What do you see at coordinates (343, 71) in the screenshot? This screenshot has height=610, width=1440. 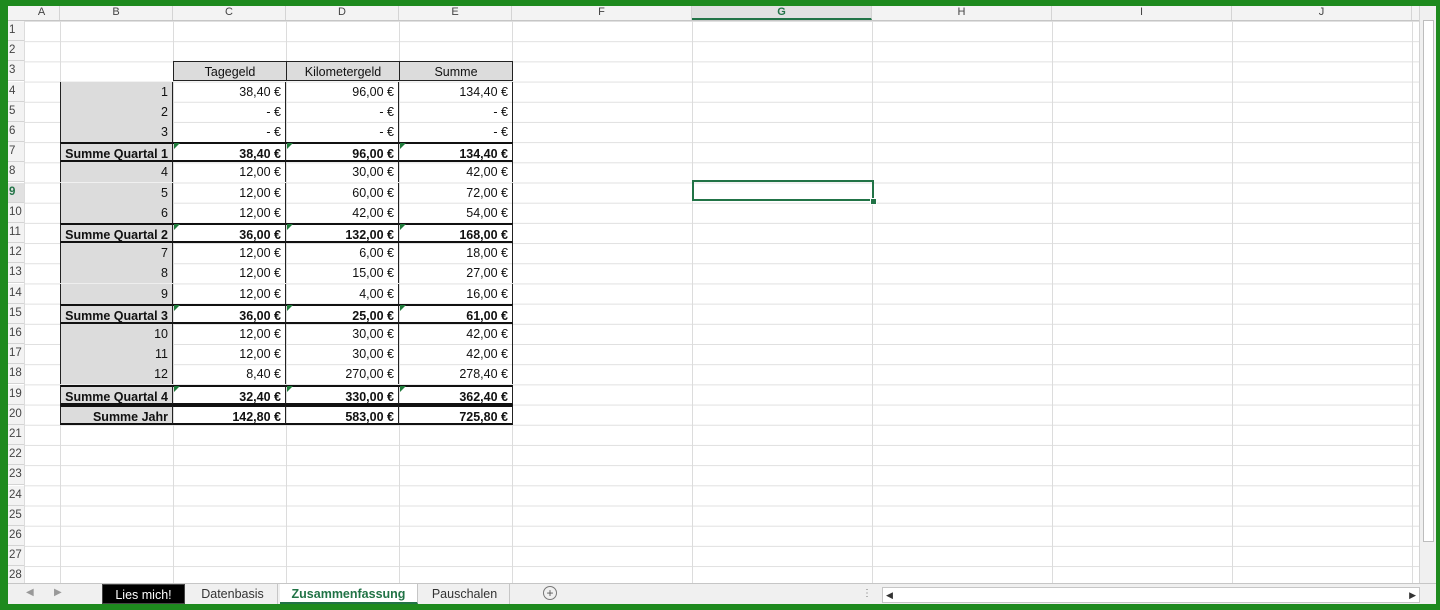 I see `column-title-kilometergeld: Kilometergeld` at bounding box center [343, 71].